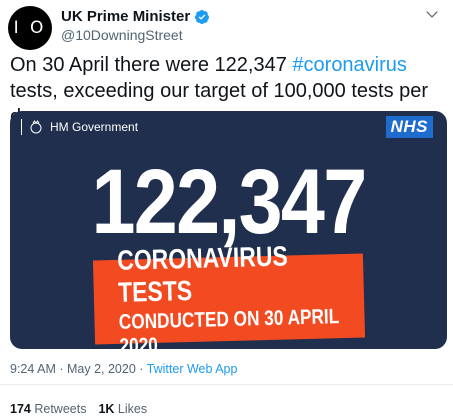  What do you see at coordinates (36, 127) in the screenshot?
I see `royal-crest-icon` at bounding box center [36, 127].